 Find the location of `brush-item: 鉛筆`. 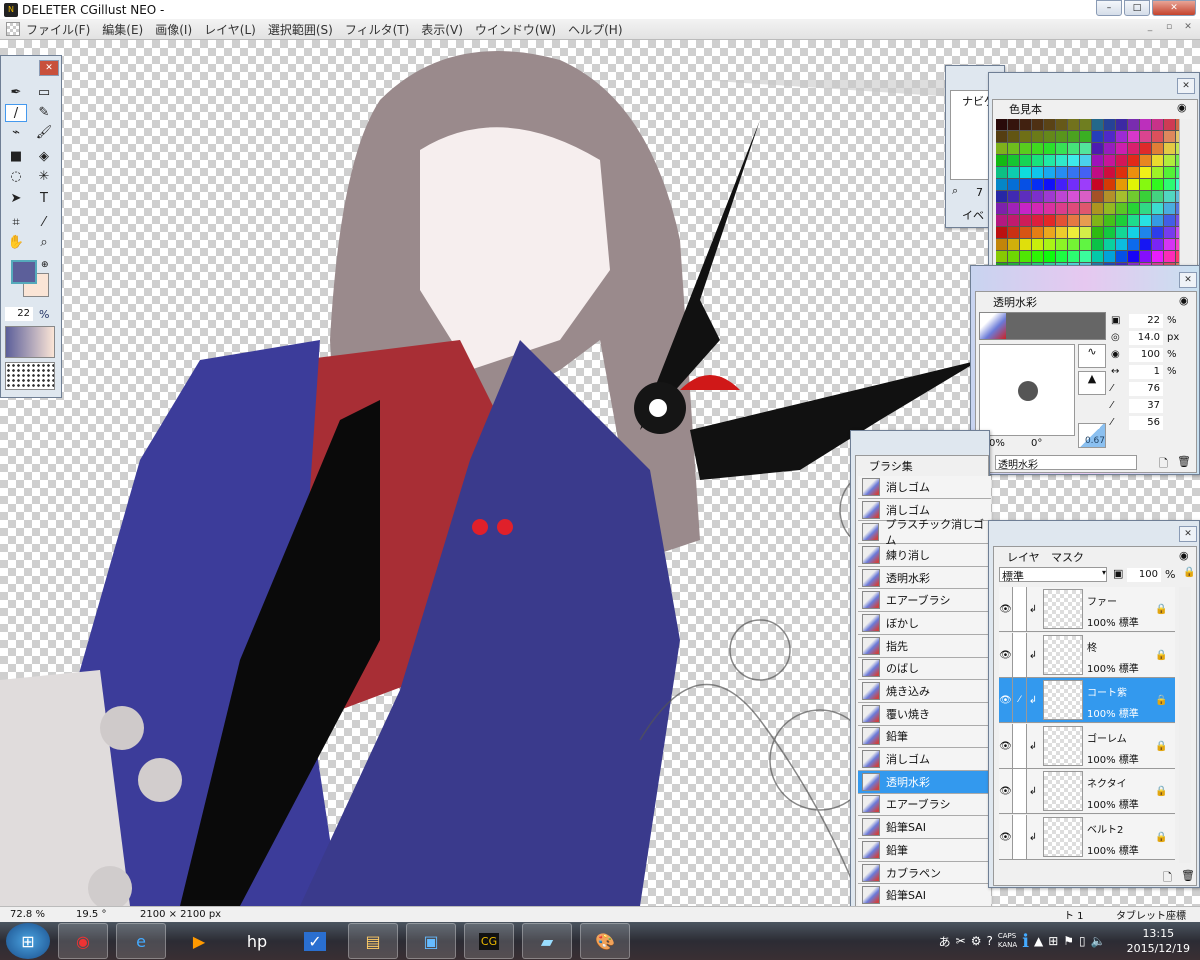

brush-item: 鉛筆 is located at coordinates (924, 737).